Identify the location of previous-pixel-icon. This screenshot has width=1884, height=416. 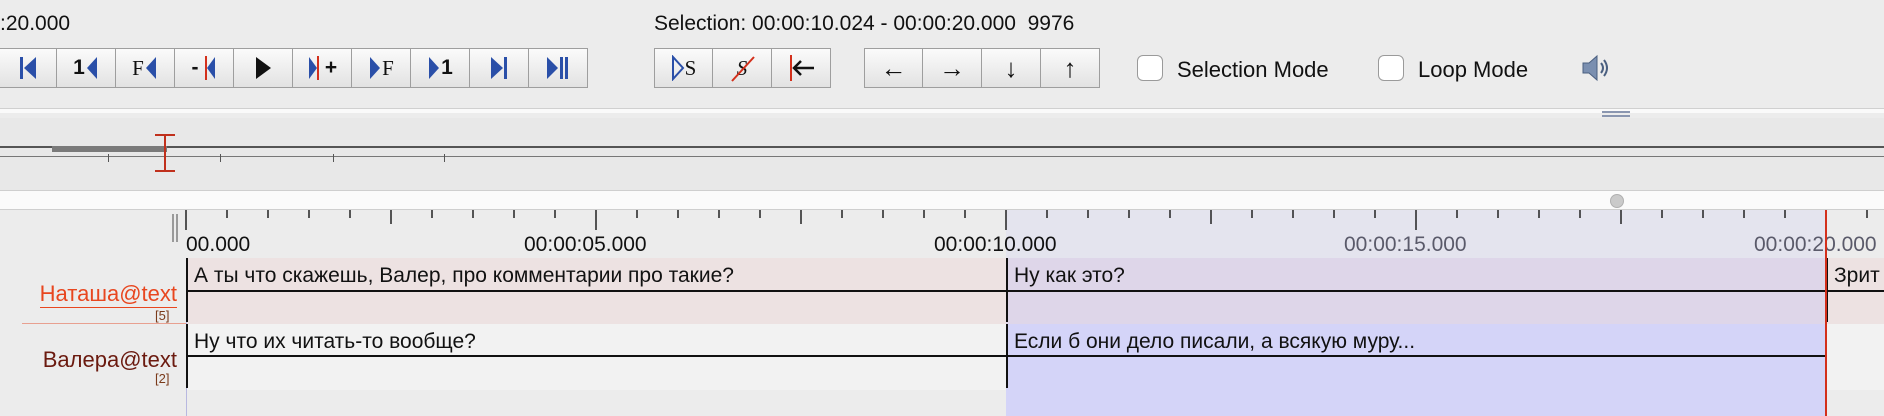
(208, 68).